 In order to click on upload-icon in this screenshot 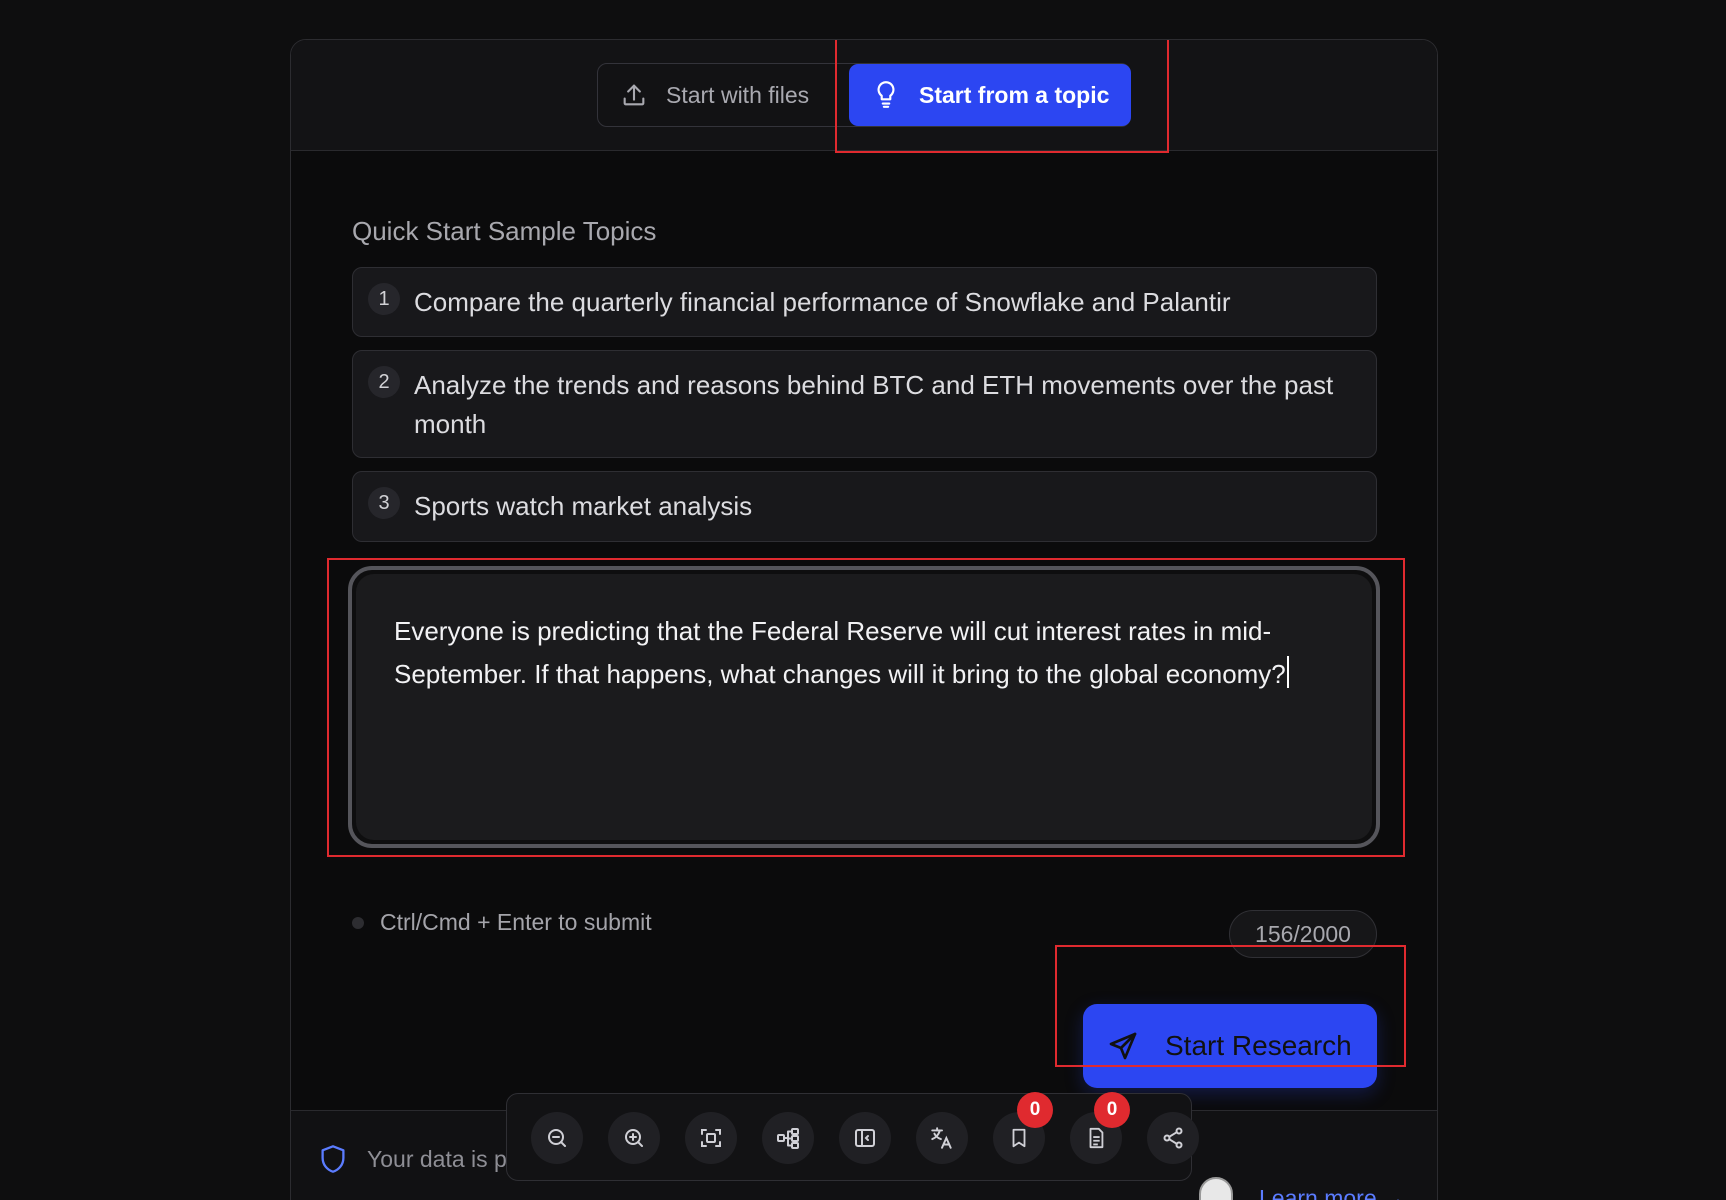, I will do `click(634, 95)`.